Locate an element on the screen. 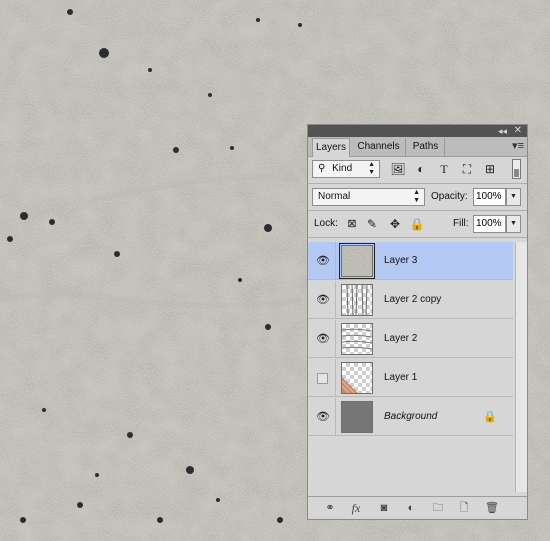 The height and width of the screenshot is (541, 550). tab-channels: Channels is located at coordinates (379, 147).